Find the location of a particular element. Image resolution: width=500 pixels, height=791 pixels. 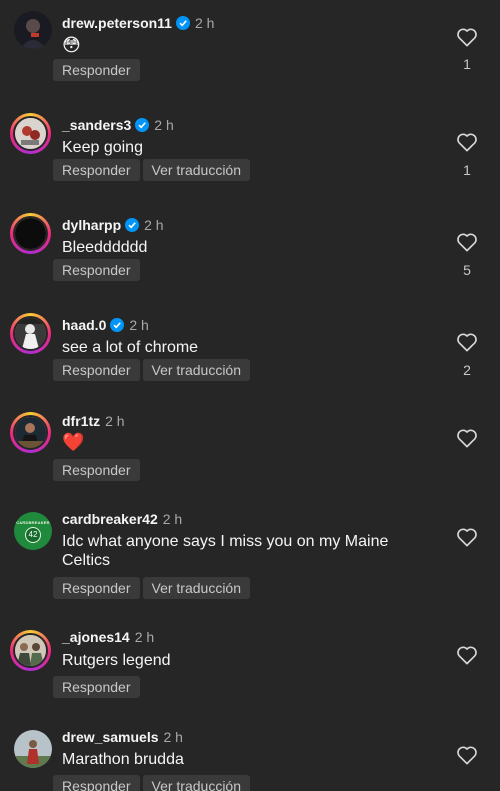

comment-item: _ajones14 2 h Rutgers legend Responder is located at coordinates (250, 667).